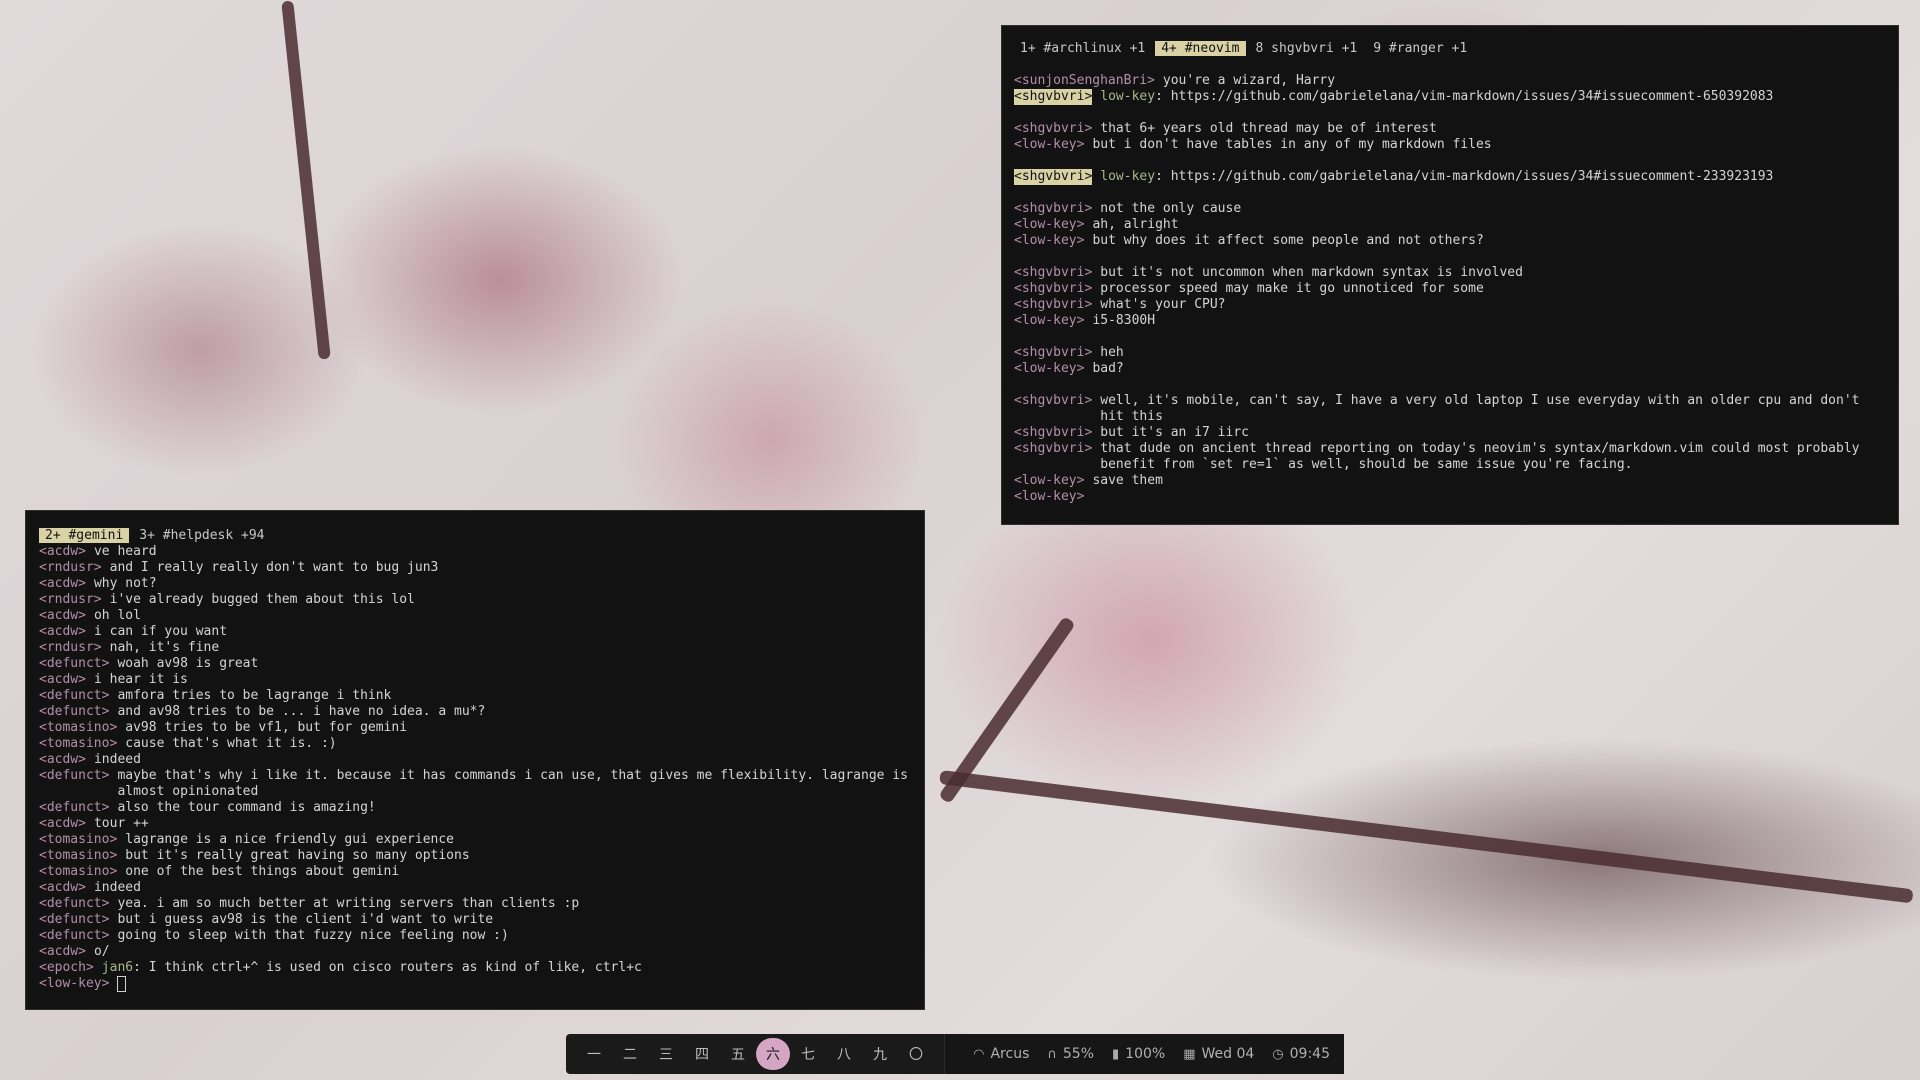  Describe the element at coordinates (1307, 48) in the screenshot. I see `channel-tab: 8 shgvbvri +1` at that location.